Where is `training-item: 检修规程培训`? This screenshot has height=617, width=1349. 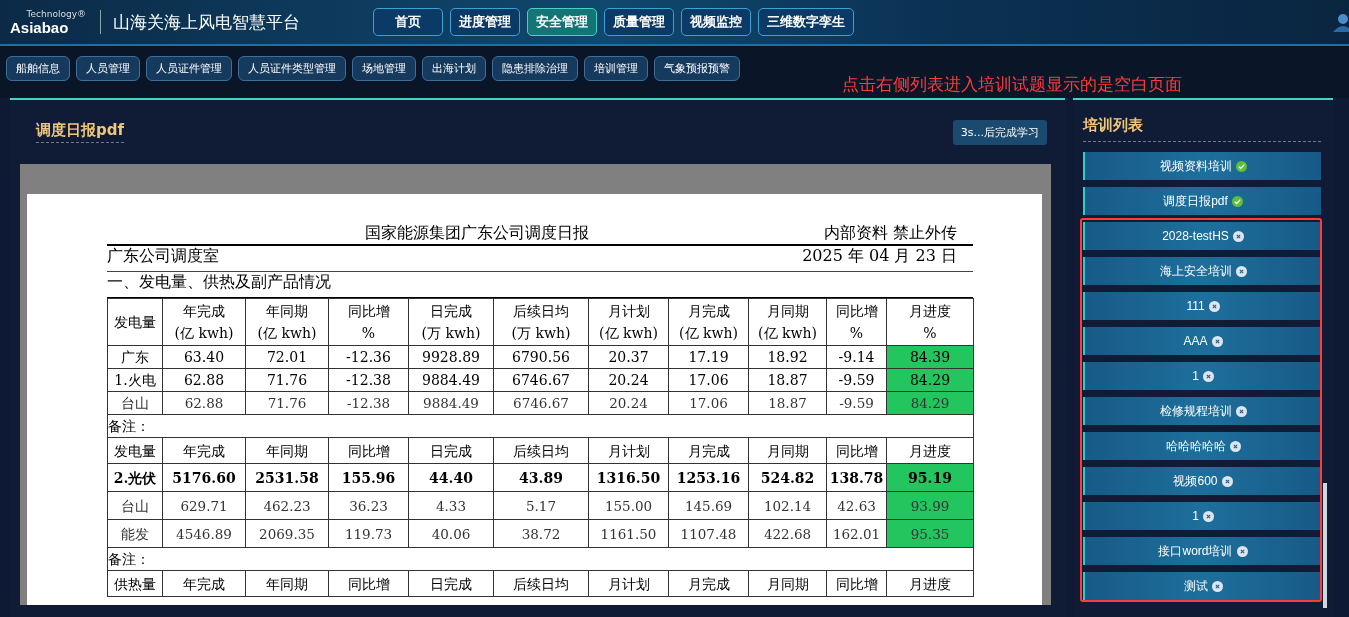 training-item: 检修规程培训 is located at coordinates (1202, 411).